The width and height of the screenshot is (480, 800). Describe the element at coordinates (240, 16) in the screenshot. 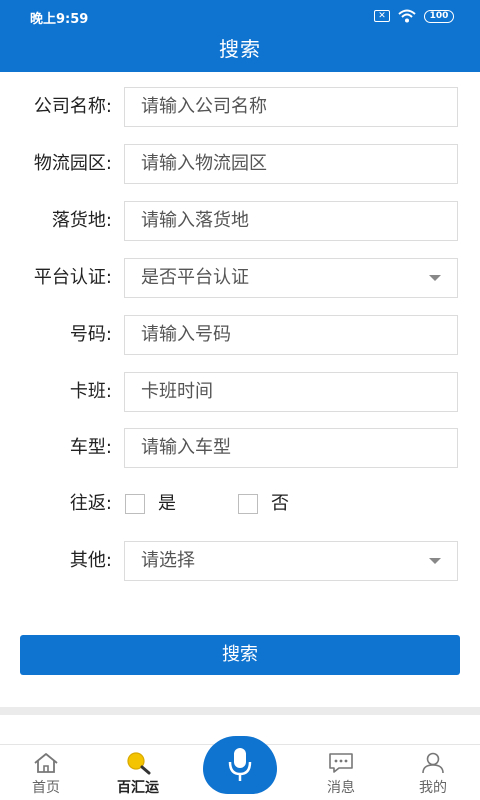

I see `status-bar: 晚上9:59 ✕ 100` at that location.